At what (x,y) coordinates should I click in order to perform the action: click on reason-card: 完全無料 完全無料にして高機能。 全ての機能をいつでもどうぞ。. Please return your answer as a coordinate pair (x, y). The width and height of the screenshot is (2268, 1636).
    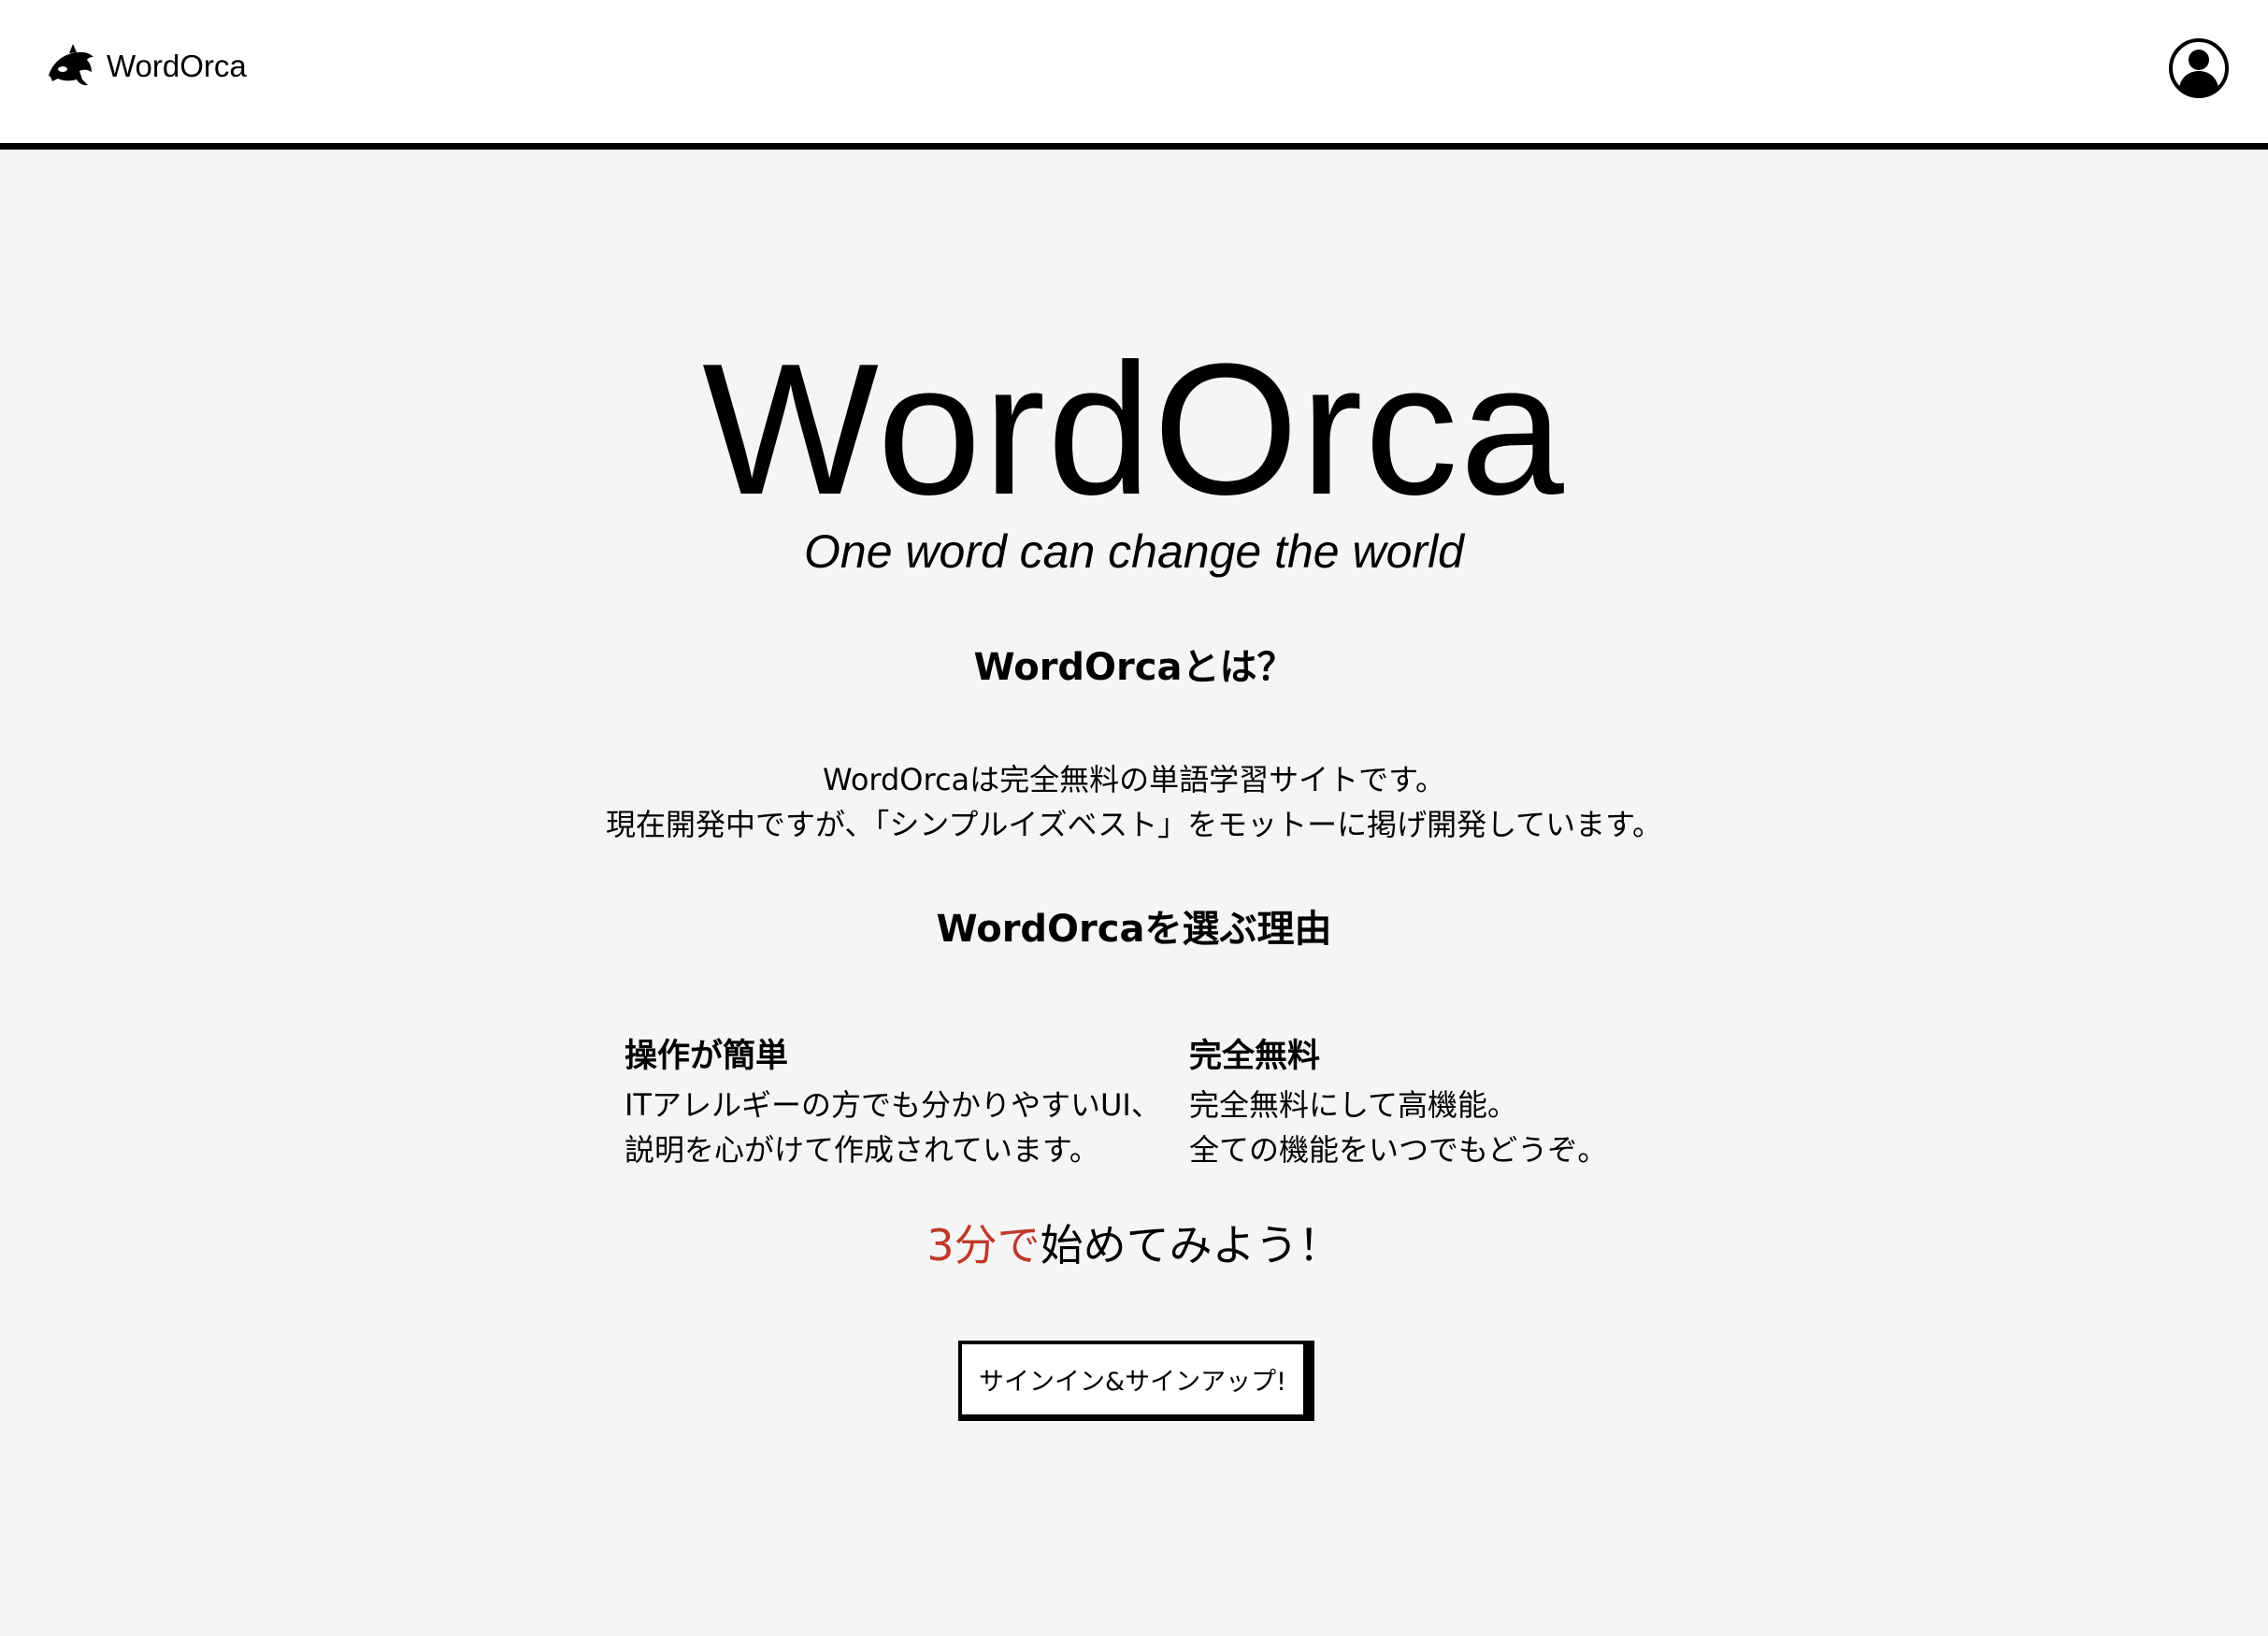
    Looking at the image, I should click on (1469, 1104).